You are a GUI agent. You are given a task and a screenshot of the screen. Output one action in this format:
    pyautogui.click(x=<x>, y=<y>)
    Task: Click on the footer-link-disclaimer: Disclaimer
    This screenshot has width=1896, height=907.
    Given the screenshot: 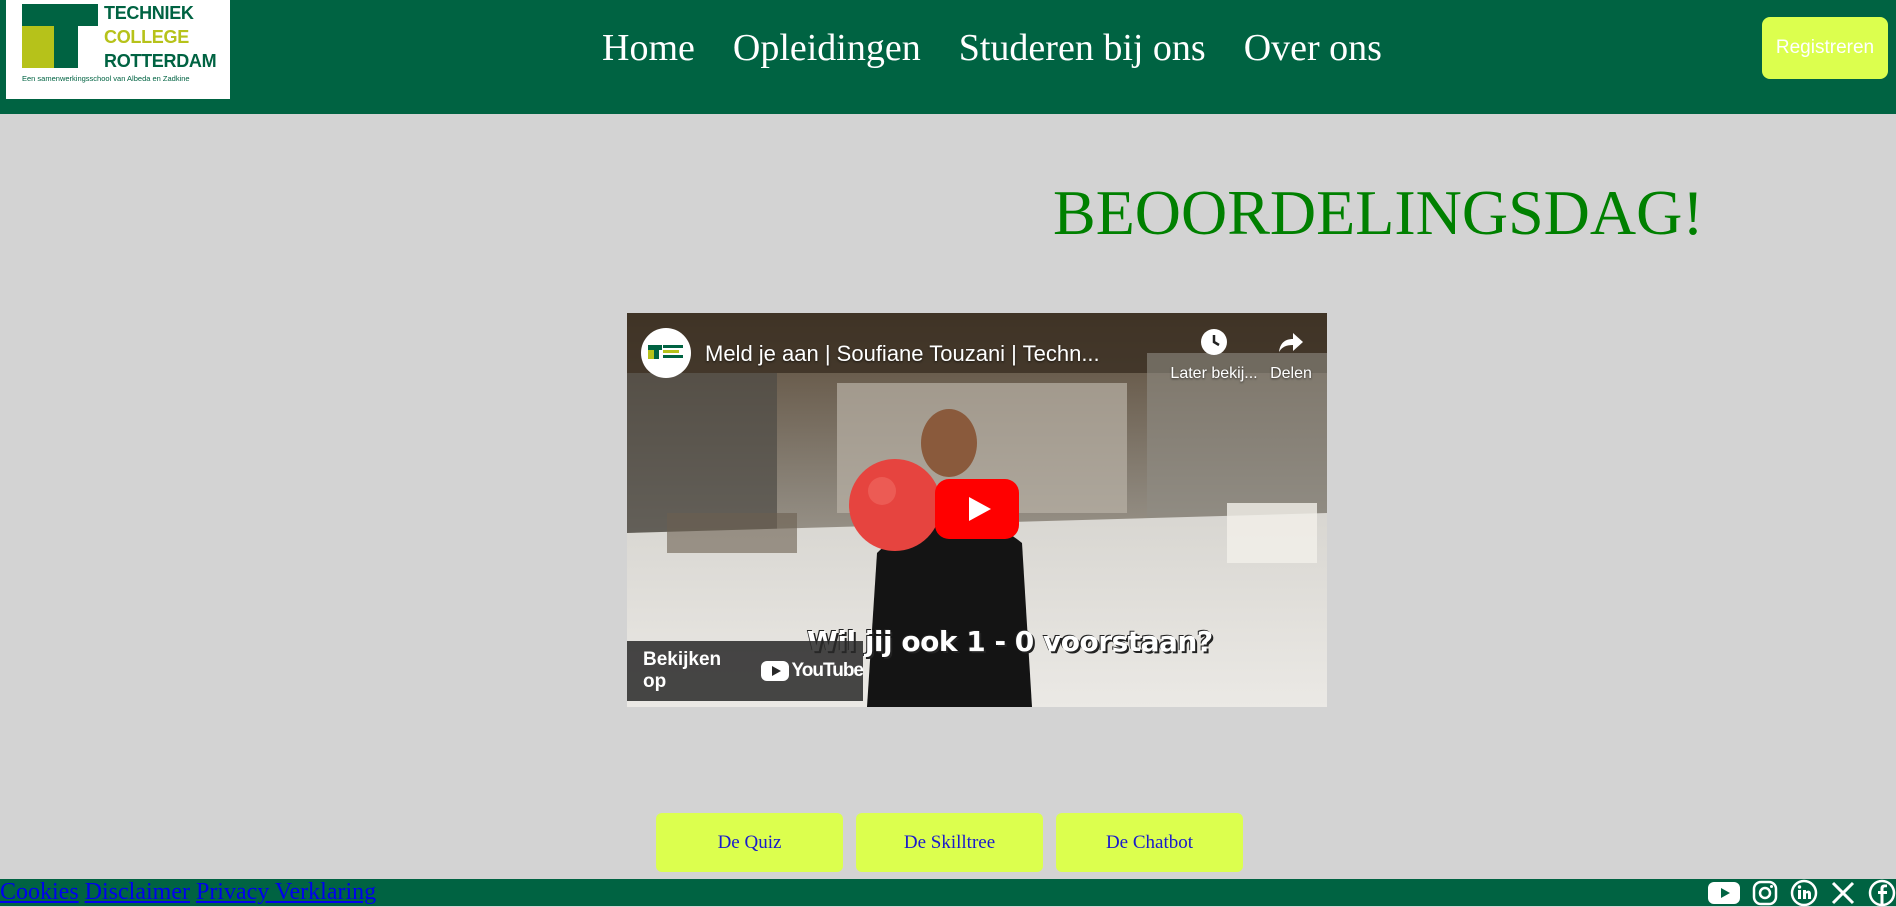 What is the action you would take?
    pyautogui.click(x=137, y=892)
    